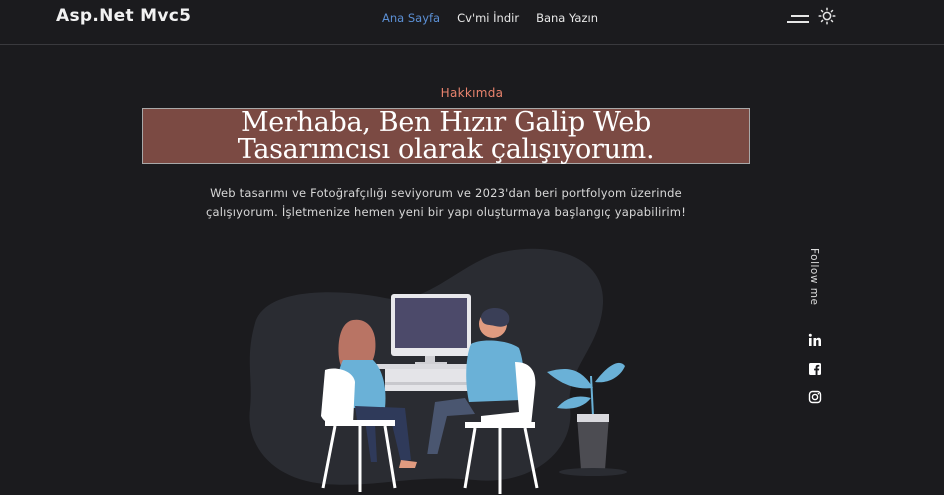 This screenshot has height=495, width=944. I want to click on linkedin-icon, so click(815, 340).